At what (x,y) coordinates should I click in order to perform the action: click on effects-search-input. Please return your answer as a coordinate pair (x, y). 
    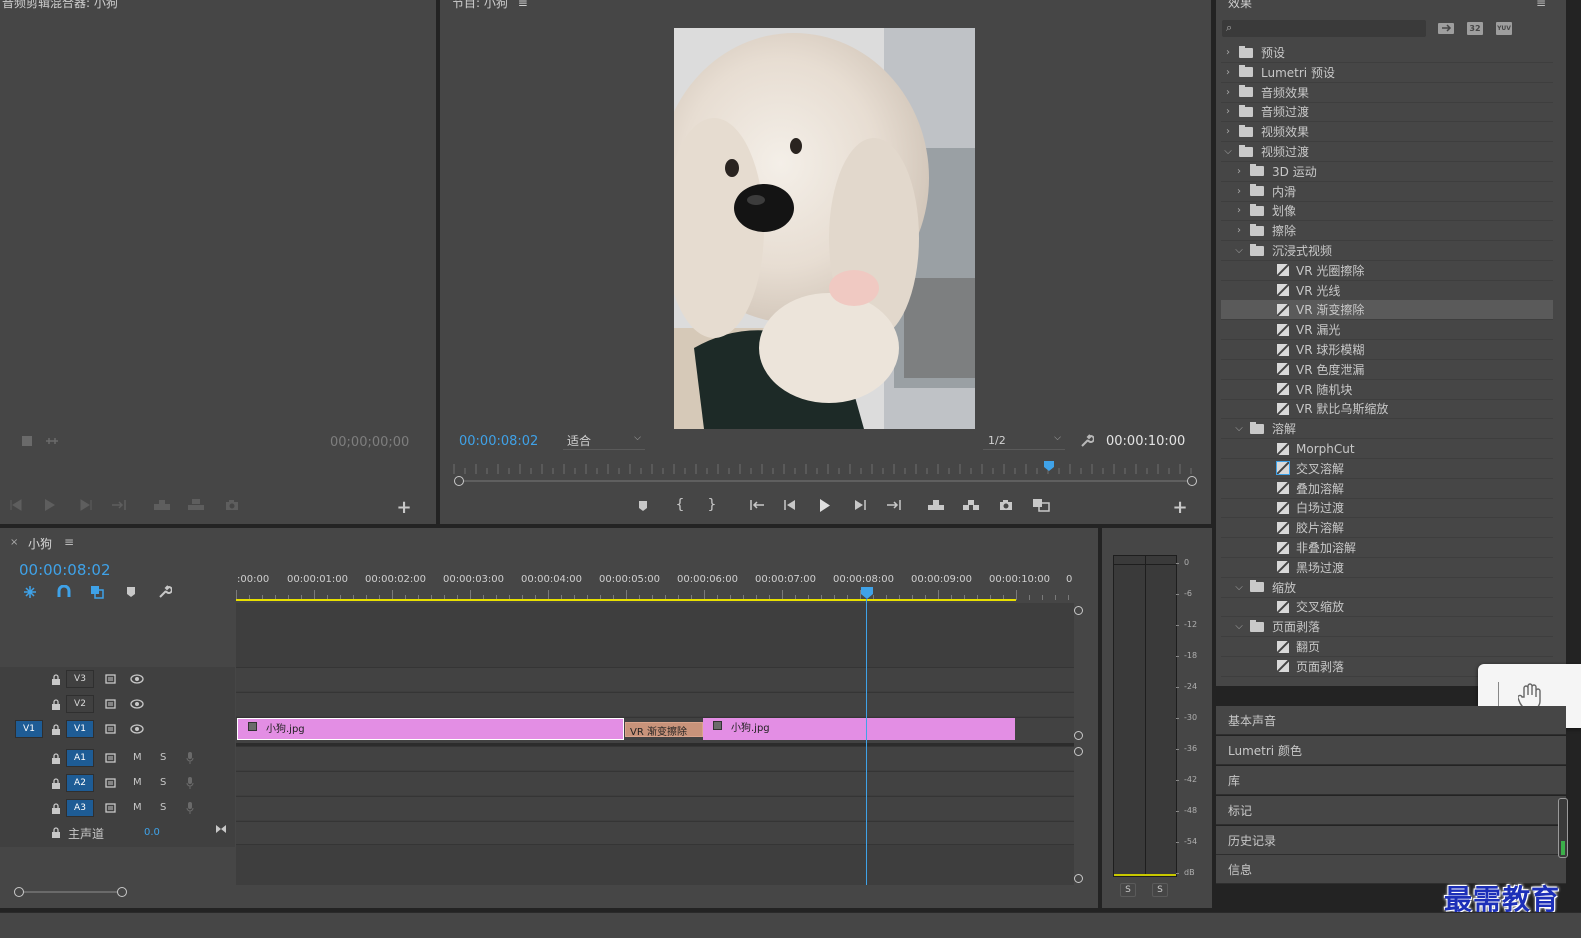
    Looking at the image, I should click on (1330, 28).